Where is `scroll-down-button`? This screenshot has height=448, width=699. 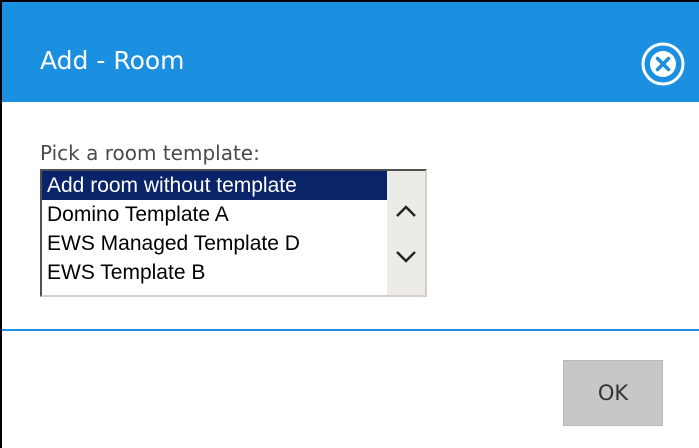
scroll-down-button is located at coordinates (406, 256).